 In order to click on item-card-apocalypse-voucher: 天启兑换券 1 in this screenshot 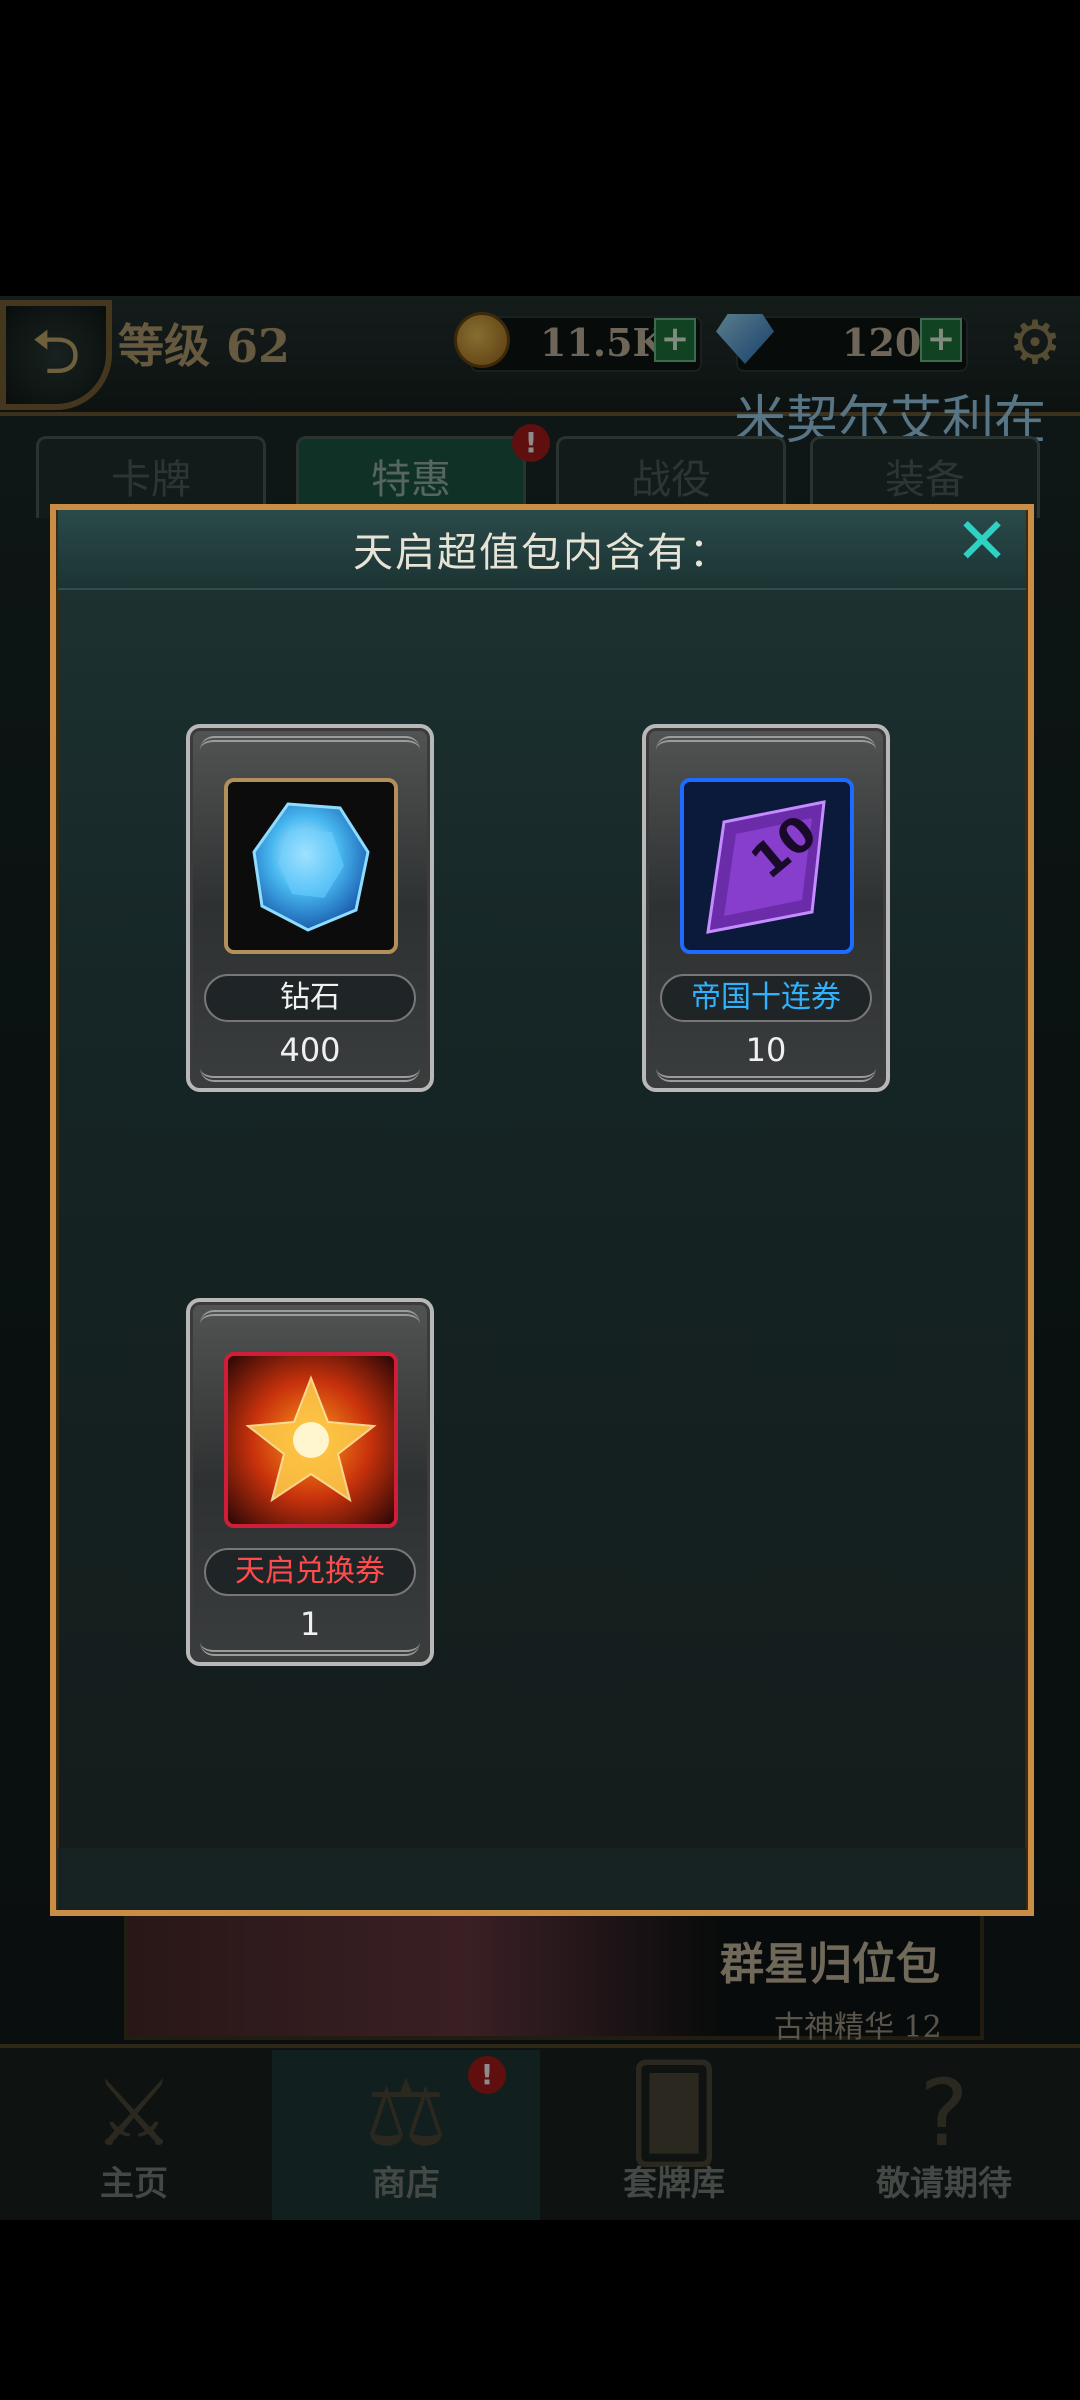, I will do `click(310, 1482)`.